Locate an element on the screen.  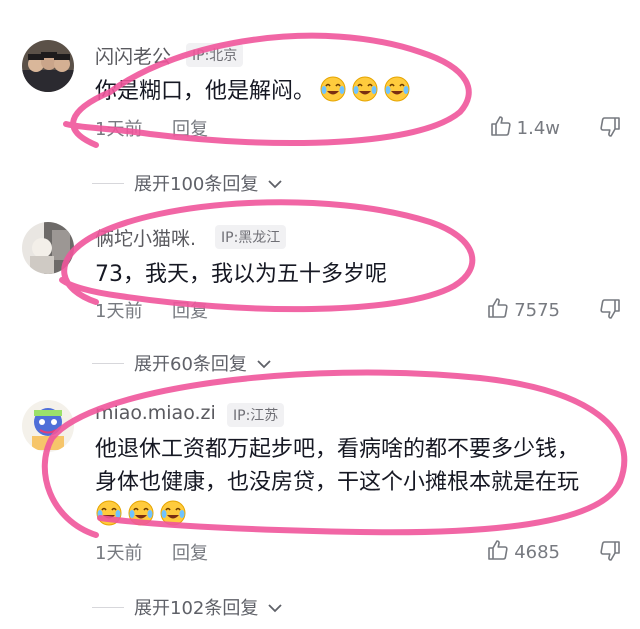
avatar is located at coordinates (48, 426).